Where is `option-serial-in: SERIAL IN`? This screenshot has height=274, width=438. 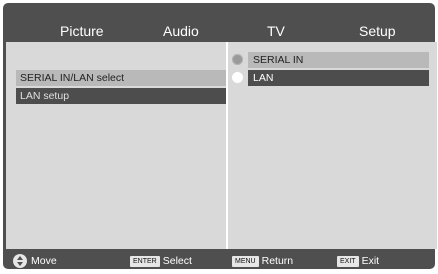 option-serial-in: SERIAL IN is located at coordinates (332, 60).